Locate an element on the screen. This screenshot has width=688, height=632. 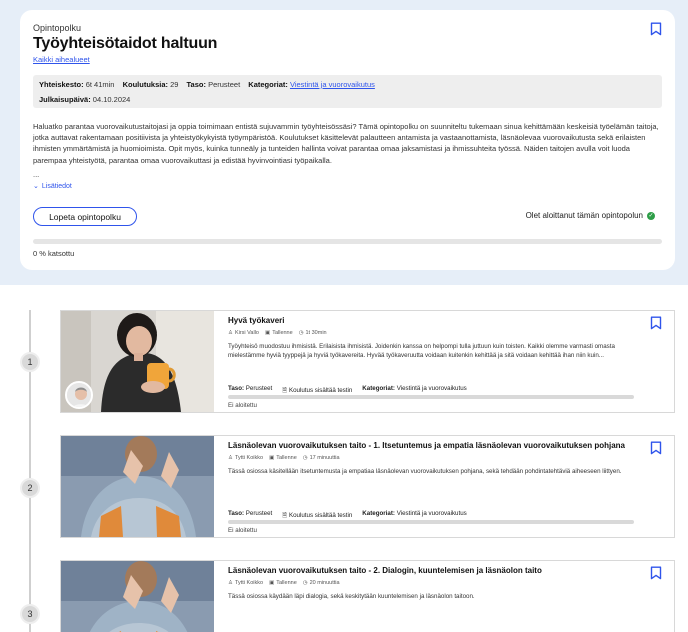
started-status: Olet aloittanut tämän opintopolun ✓ is located at coordinates (590, 215).